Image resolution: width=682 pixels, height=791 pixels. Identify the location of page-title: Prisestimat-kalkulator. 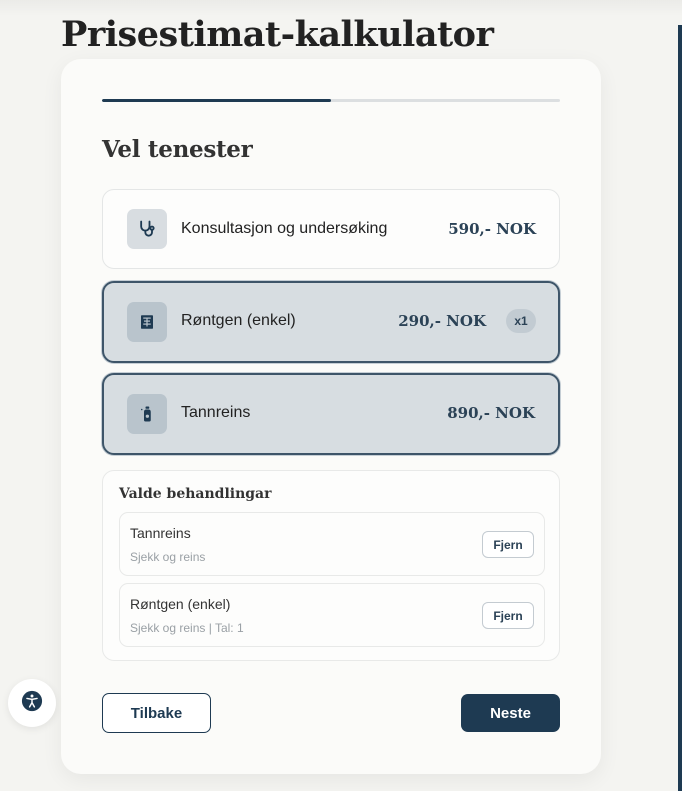
(277, 34).